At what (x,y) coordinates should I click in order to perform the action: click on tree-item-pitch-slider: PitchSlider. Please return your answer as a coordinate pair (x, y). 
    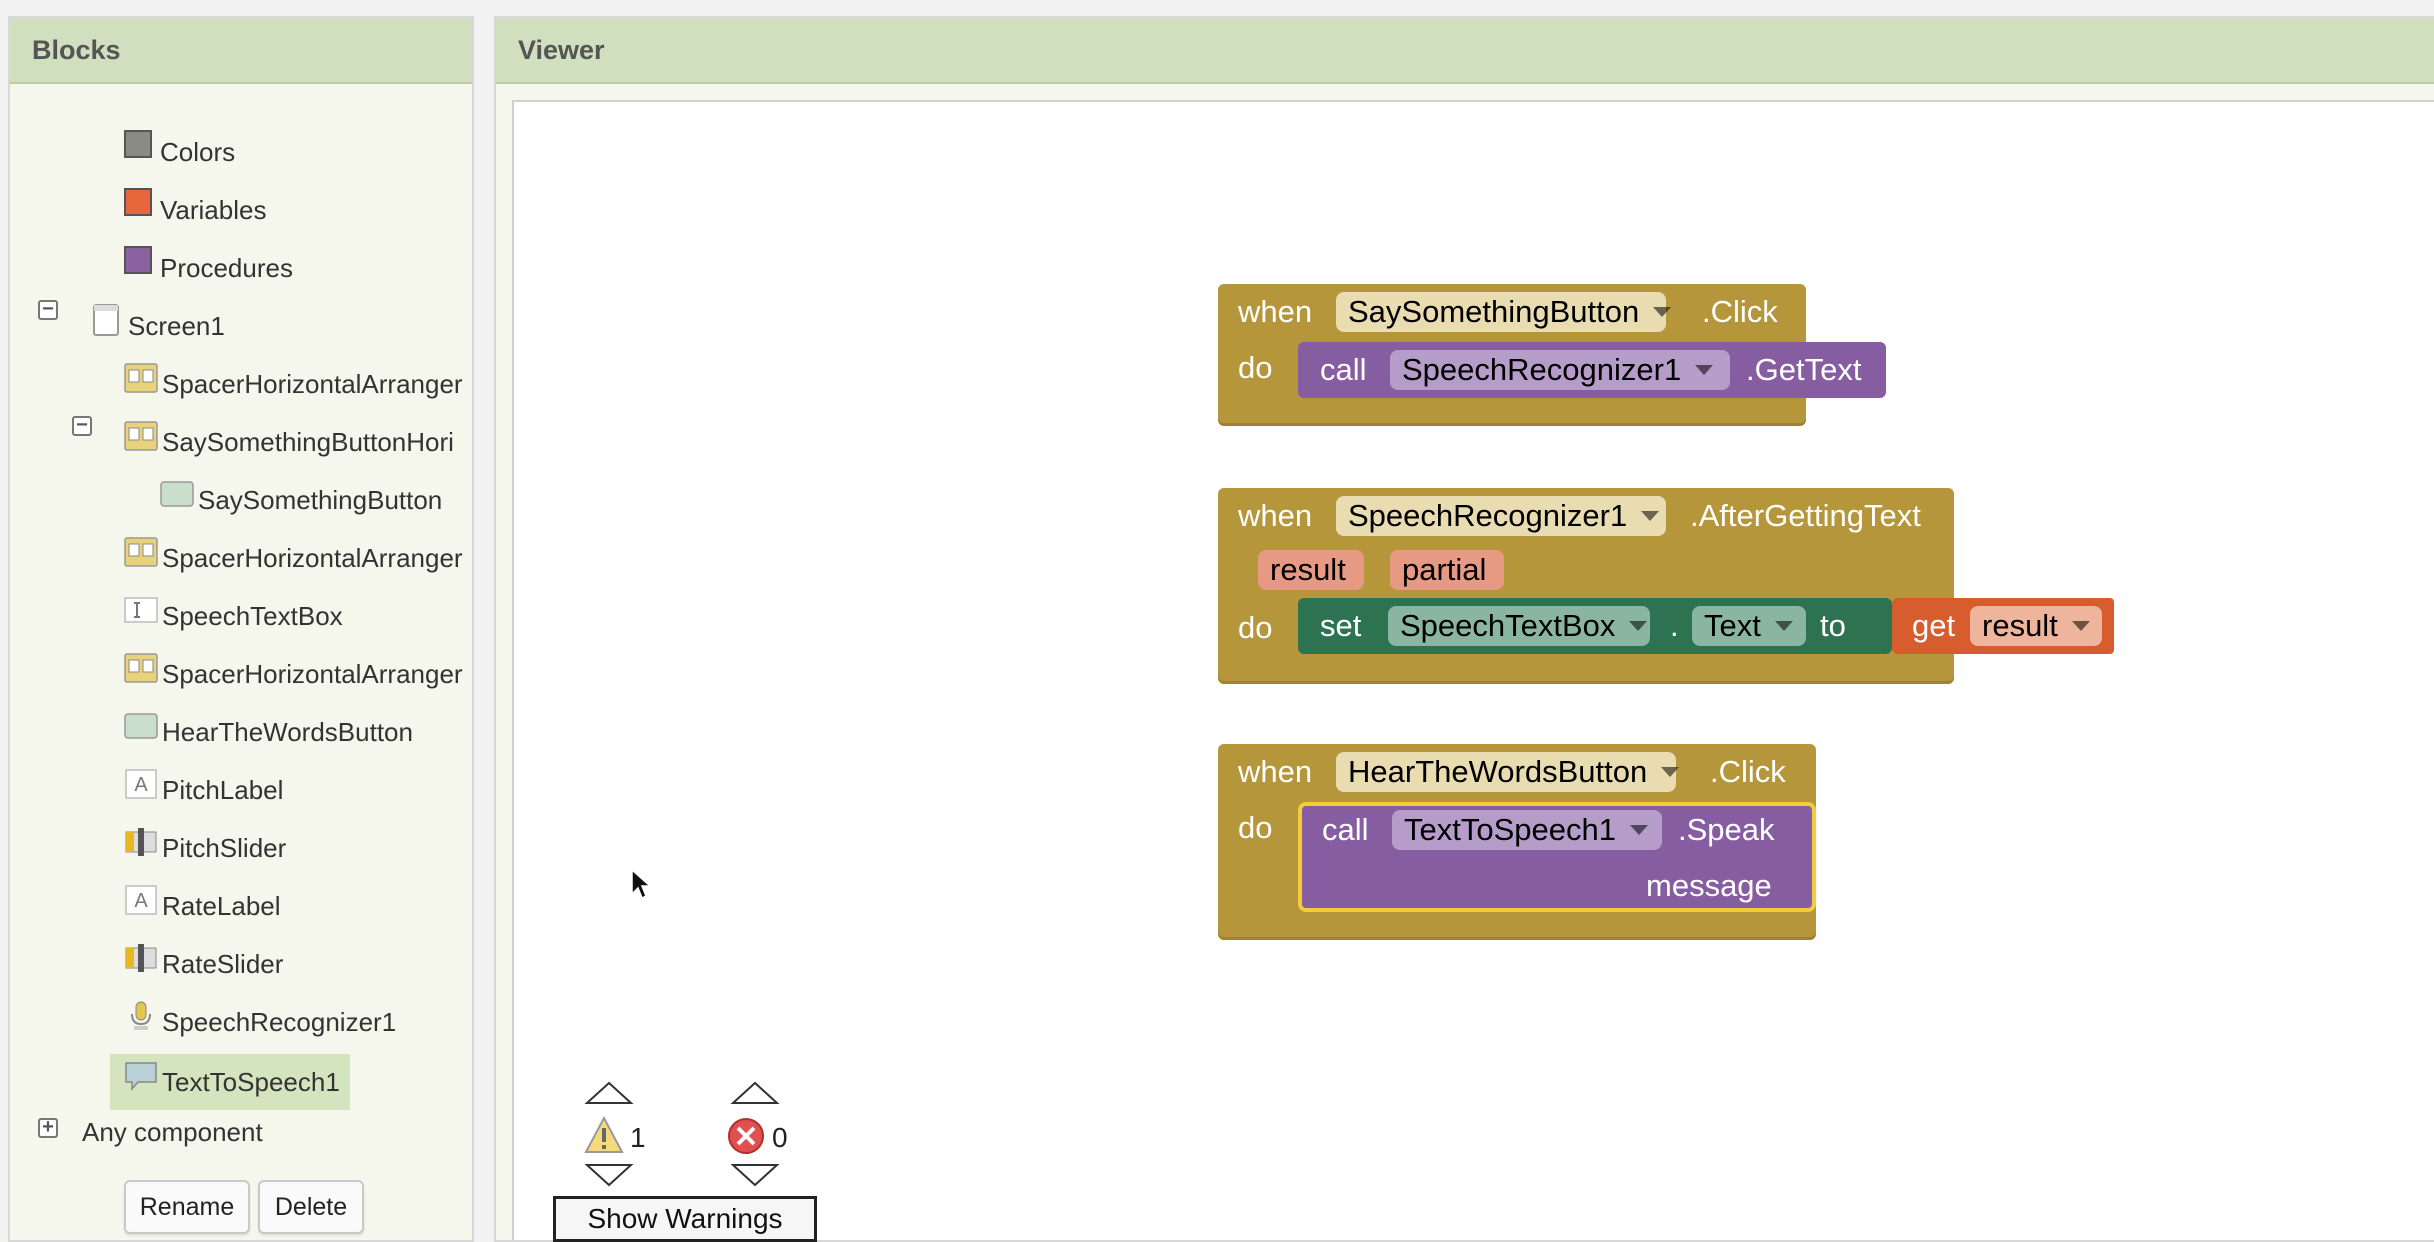
    Looking at the image, I should click on (205, 848).